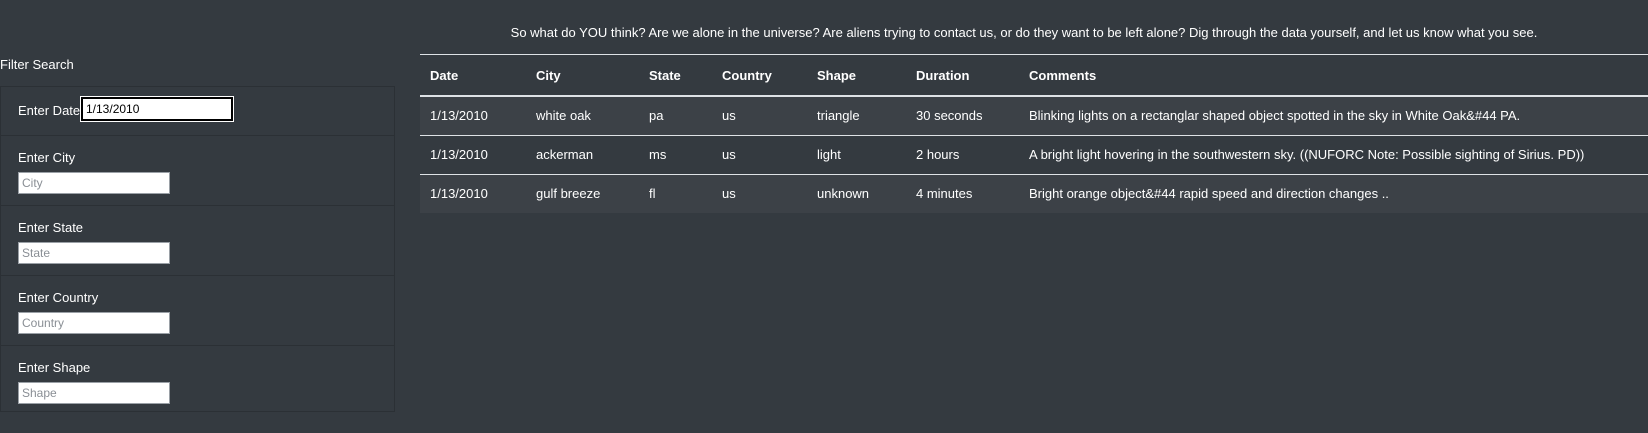  Describe the element at coordinates (563, 116) in the screenshot. I see `cell-city: white oak` at that location.